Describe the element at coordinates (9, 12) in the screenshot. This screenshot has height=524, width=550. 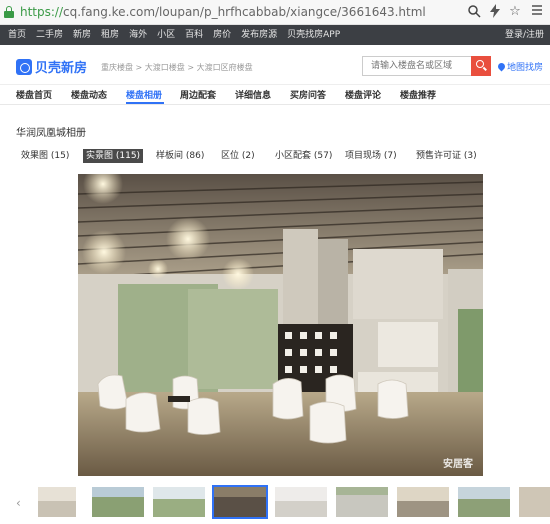
I see `lock-icon` at that location.